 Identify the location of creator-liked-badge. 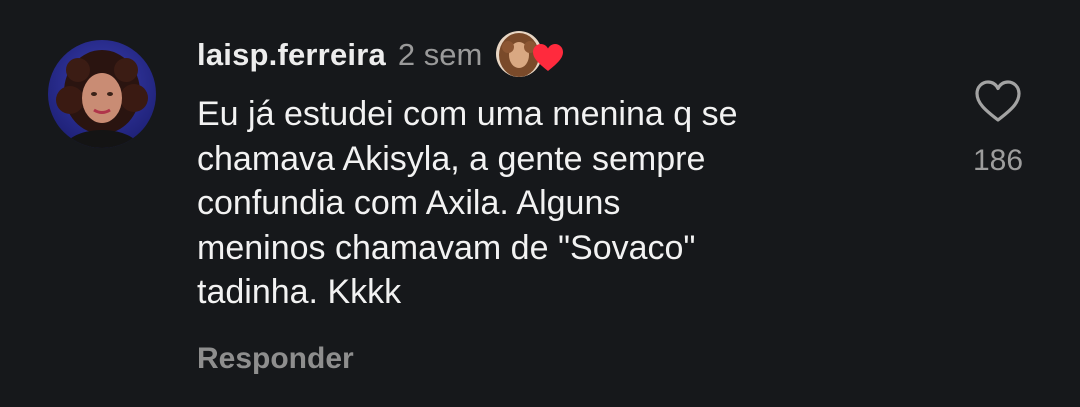
(531, 55).